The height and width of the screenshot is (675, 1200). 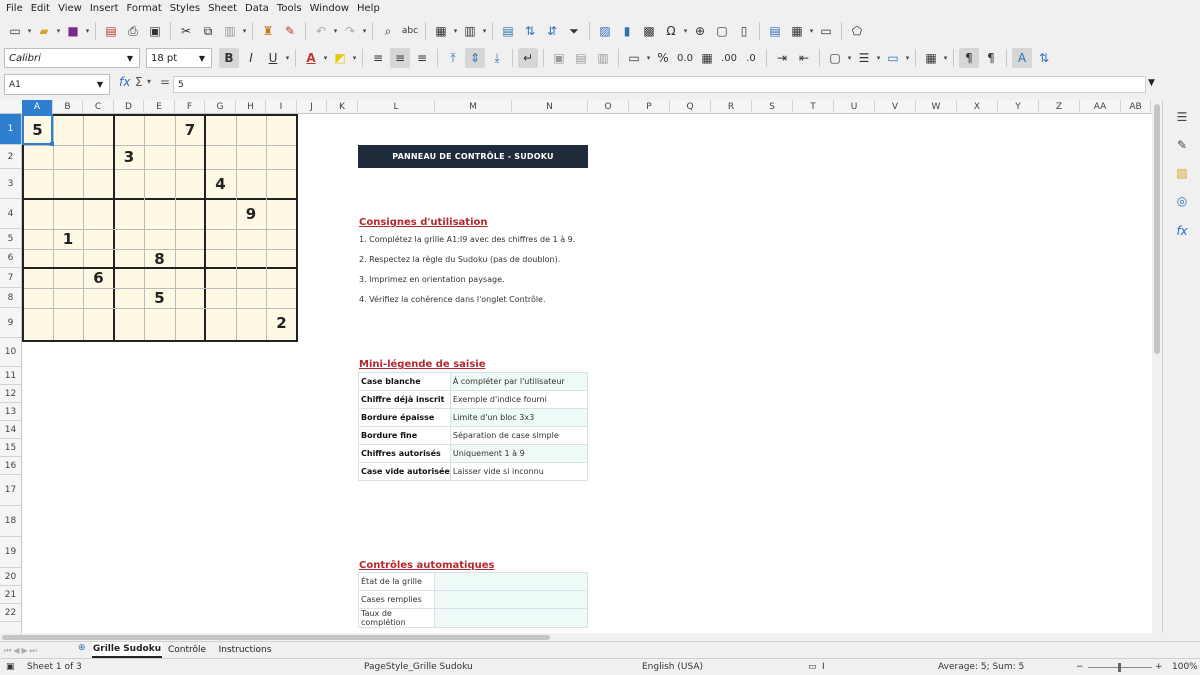 What do you see at coordinates (455, 31) in the screenshot?
I see `row-dropdown-icon: ▾` at bounding box center [455, 31].